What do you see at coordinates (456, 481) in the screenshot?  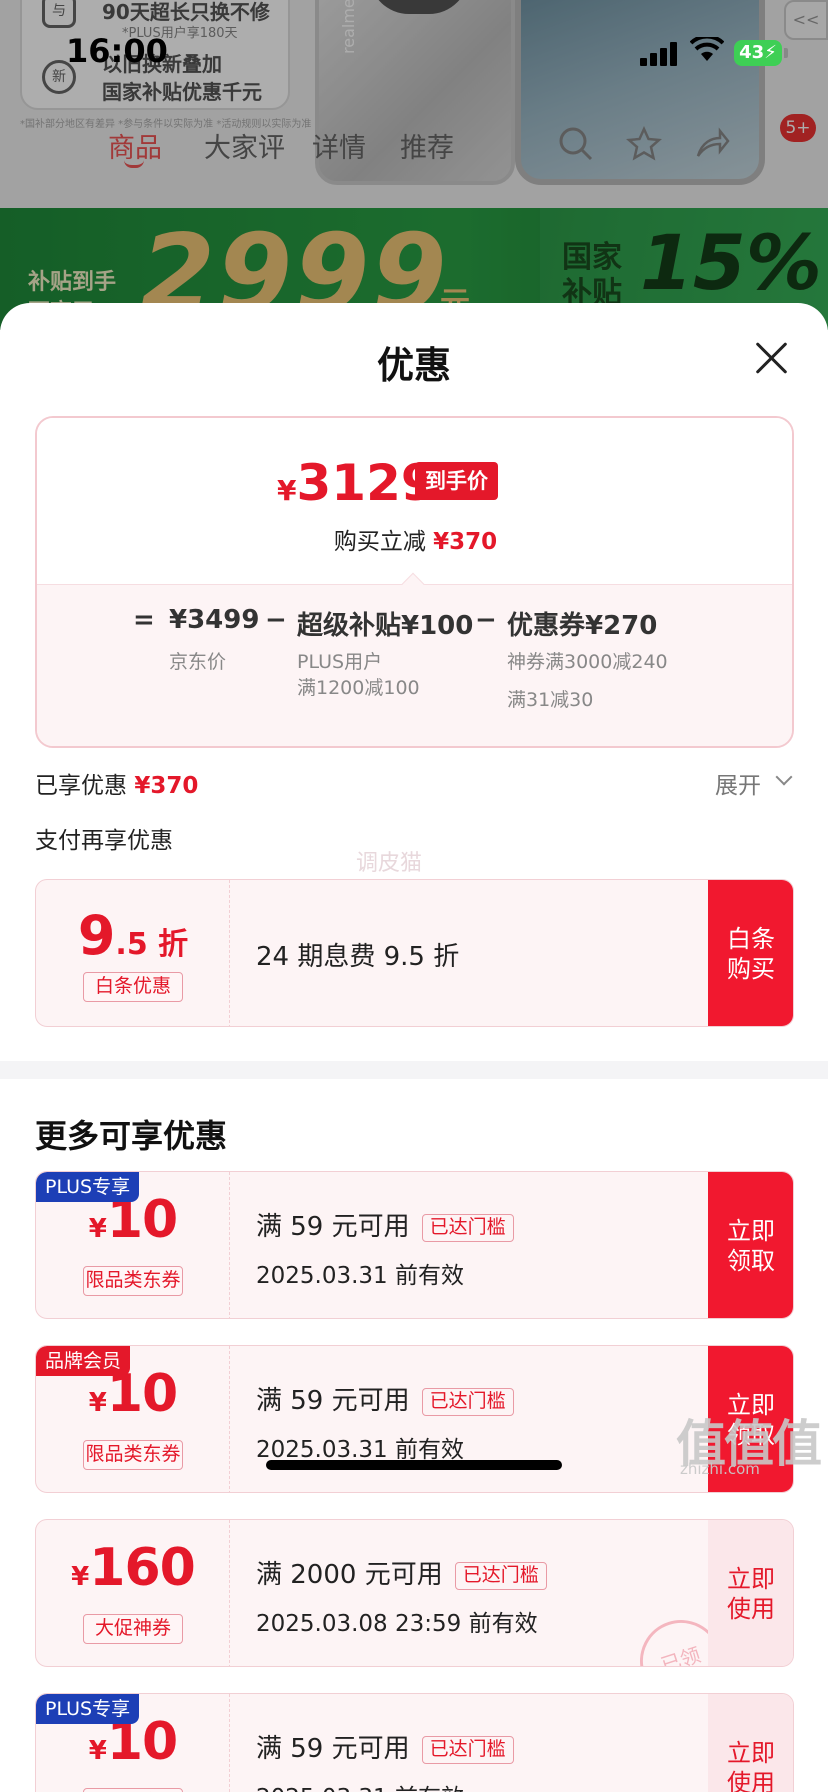 I see `final-price-tag: 到手价` at bounding box center [456, 481].